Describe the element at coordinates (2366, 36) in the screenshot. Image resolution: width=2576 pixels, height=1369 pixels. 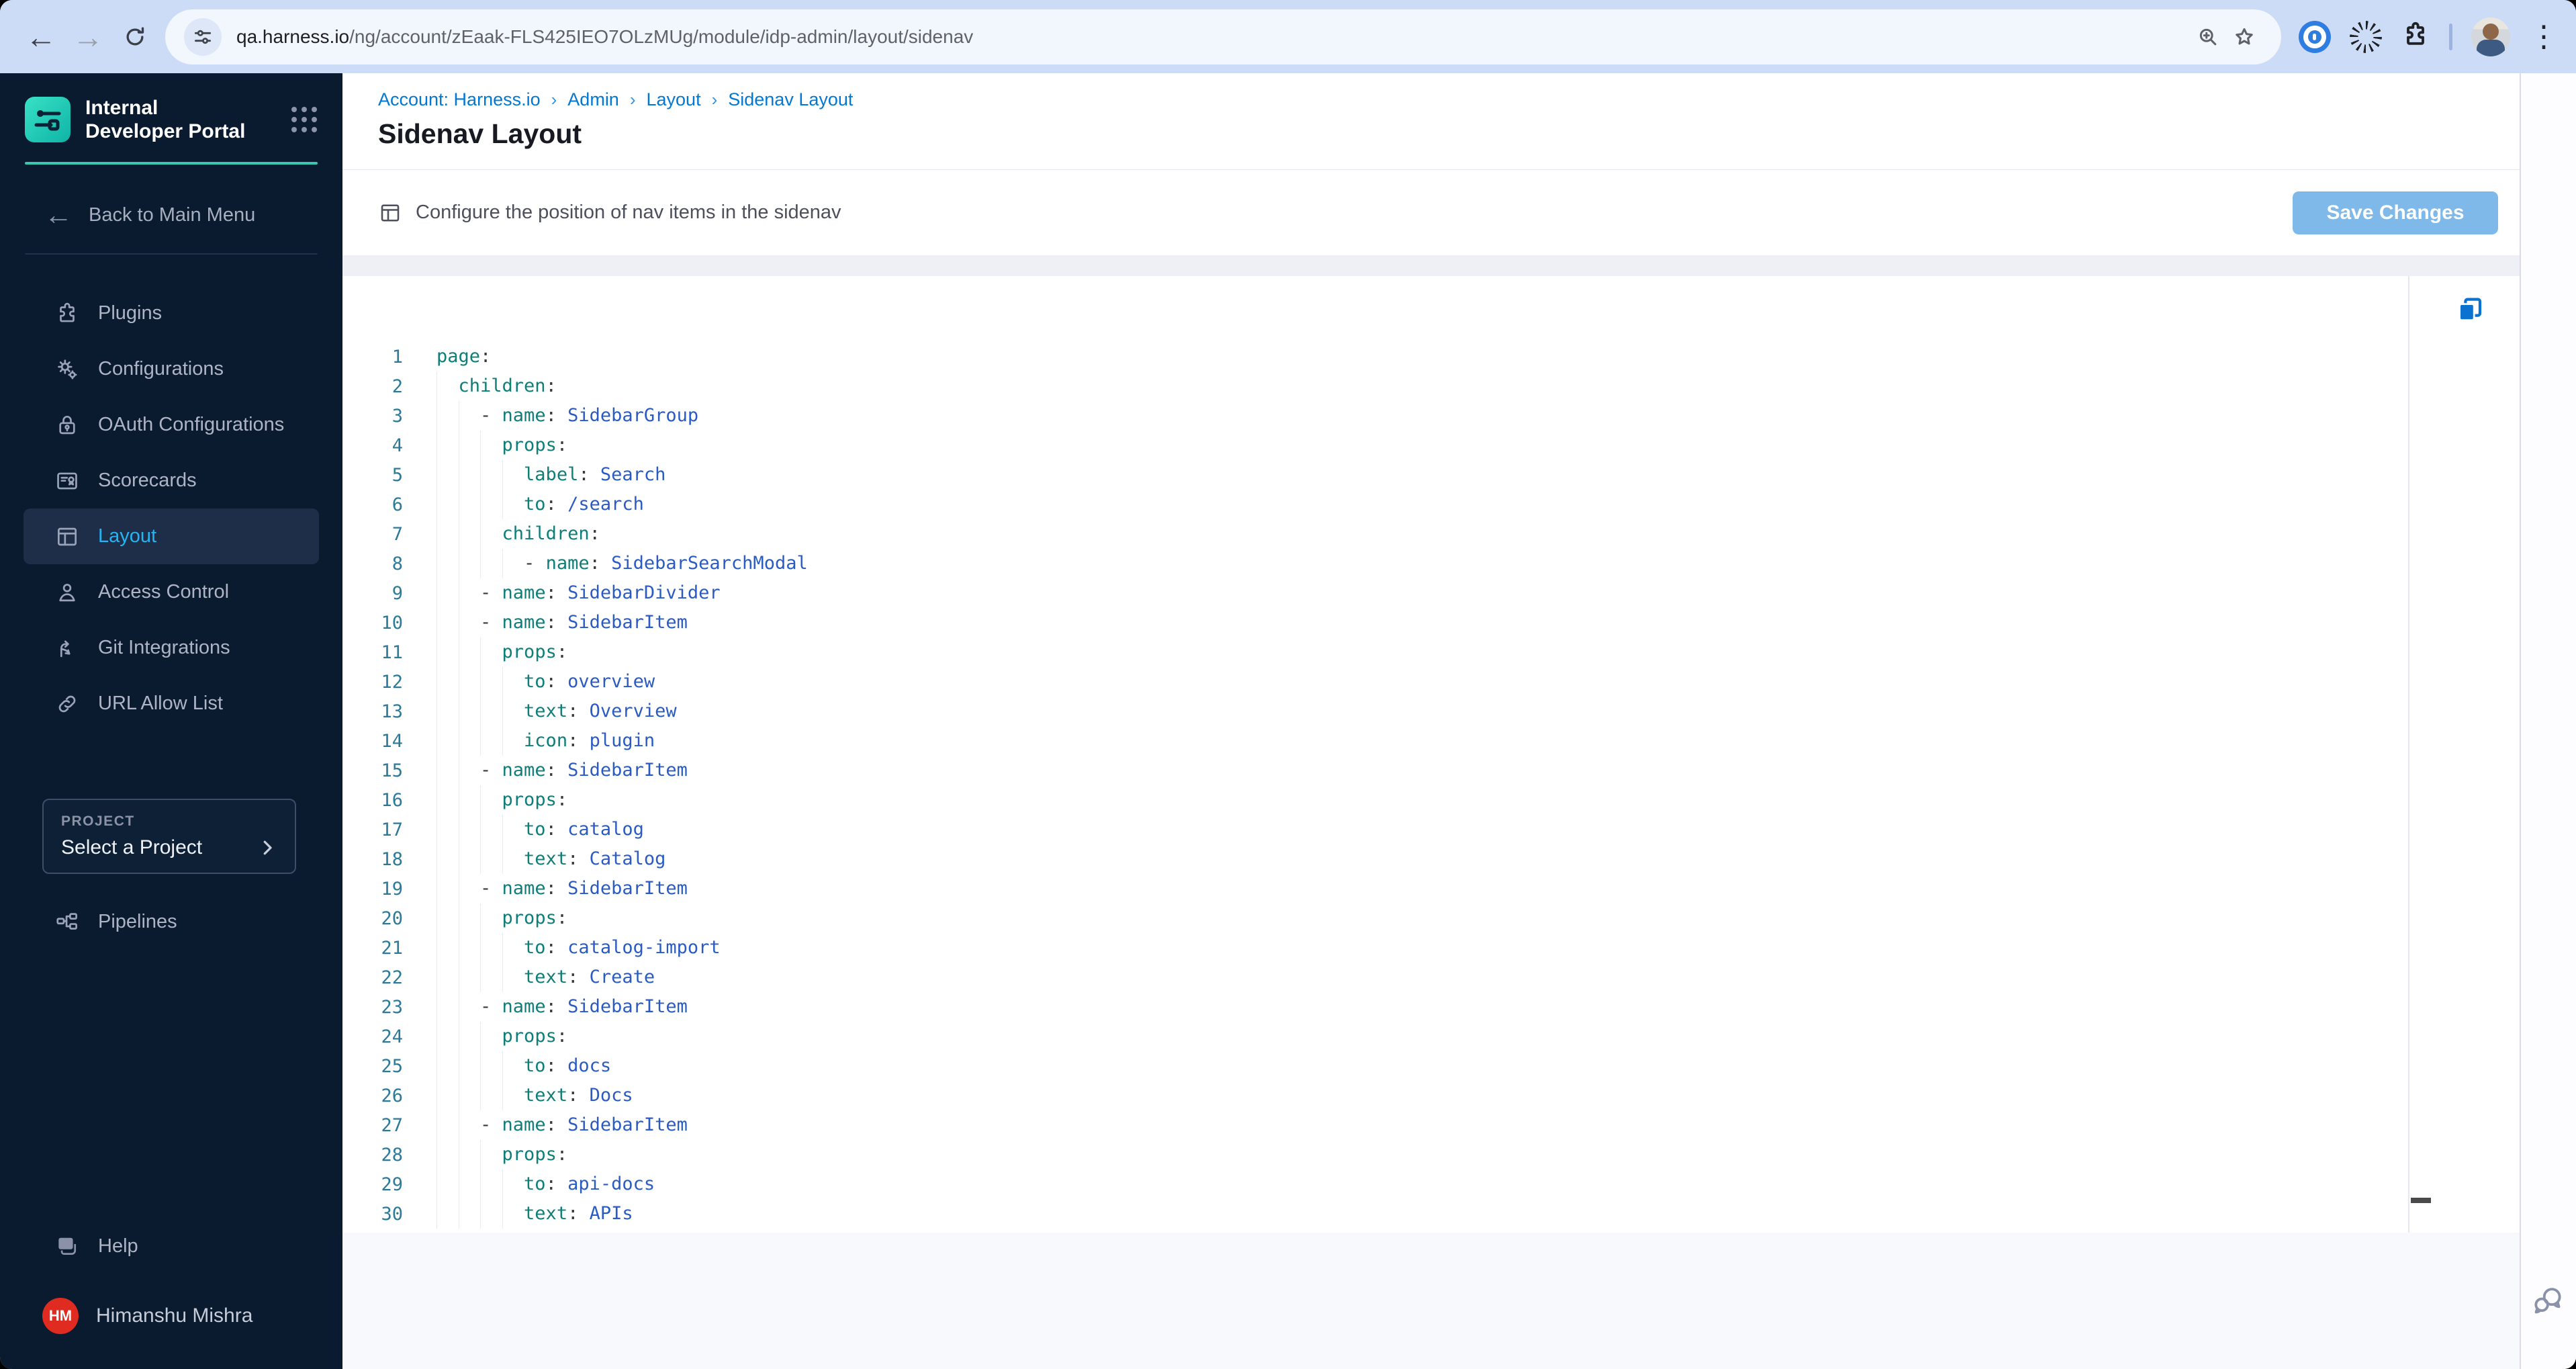
I see `loading-extension-icon` at that location.